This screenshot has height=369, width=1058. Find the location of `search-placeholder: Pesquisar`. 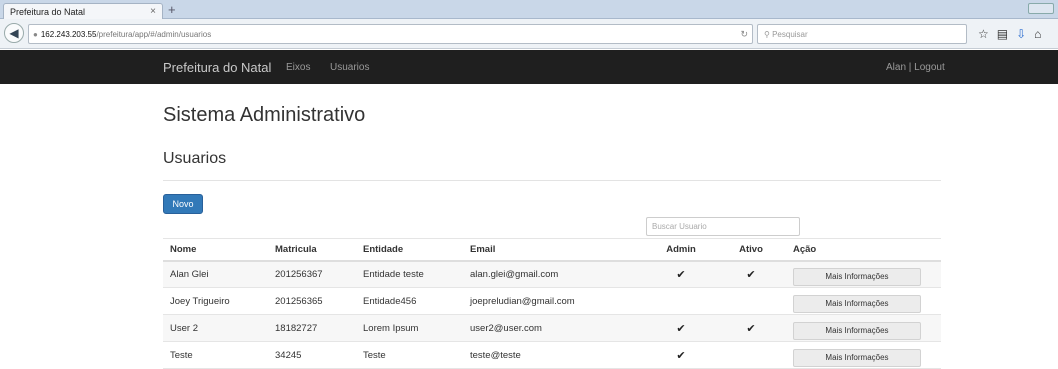

search-placeholder: Pesquisar is located at coordinates (790, 34).